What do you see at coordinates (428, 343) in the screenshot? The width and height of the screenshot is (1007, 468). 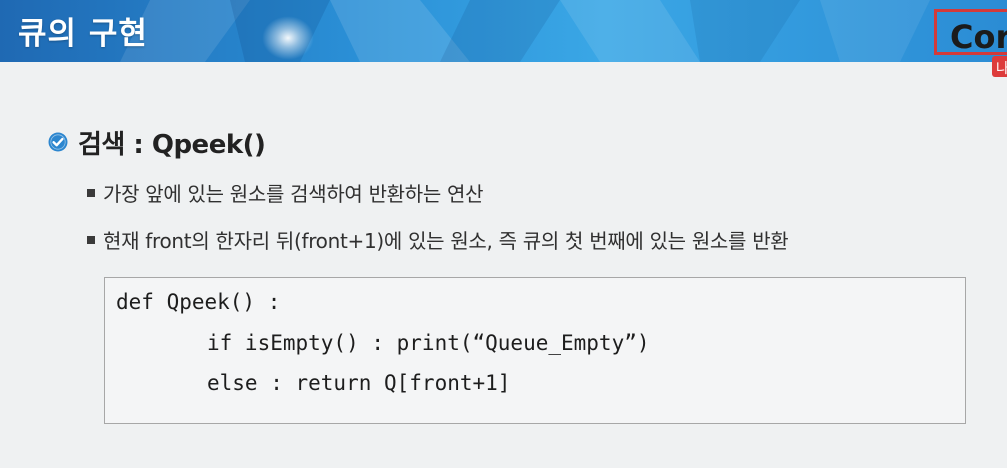 I see `code-line: if isEmpty() : print(“Queue_Empty”)` at bounding box center [428, 343].